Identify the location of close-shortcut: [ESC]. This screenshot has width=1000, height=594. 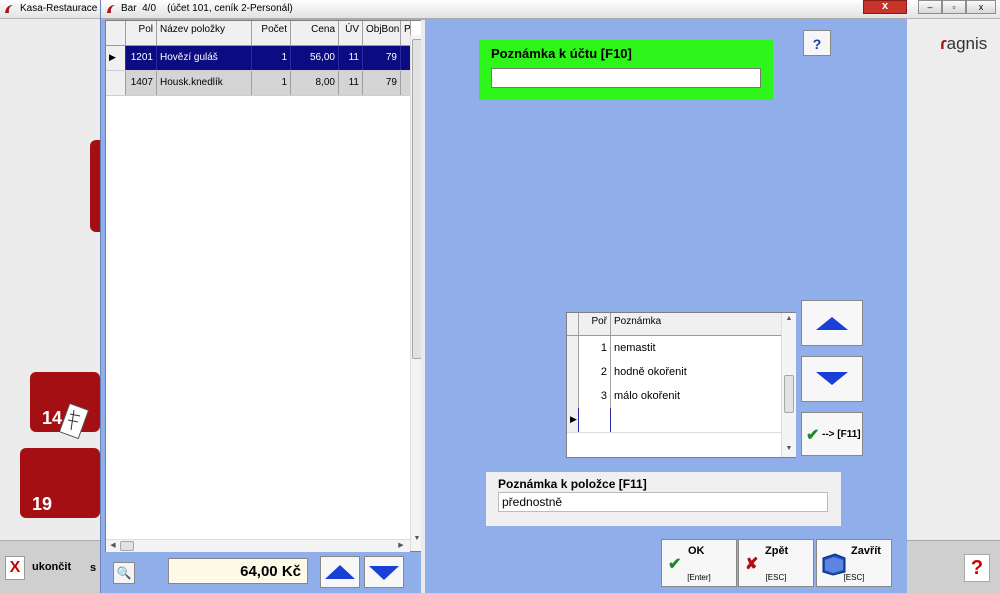
(854, 577).